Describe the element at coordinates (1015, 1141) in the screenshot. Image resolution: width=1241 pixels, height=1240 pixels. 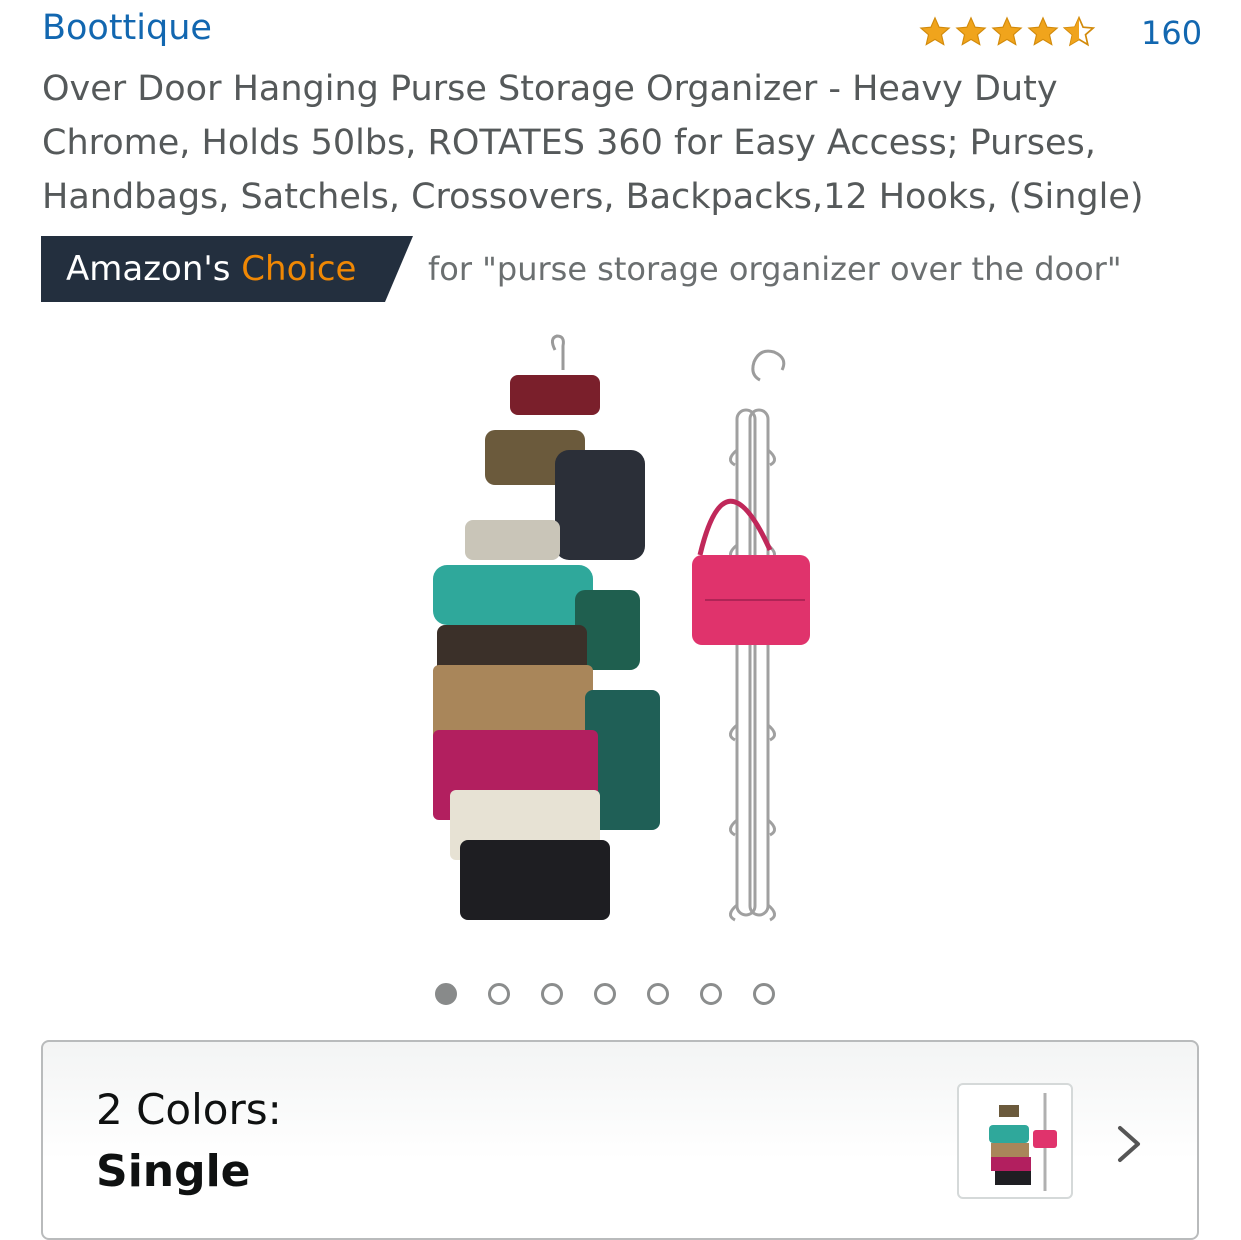
I see `variation-thumbnail` at that location.